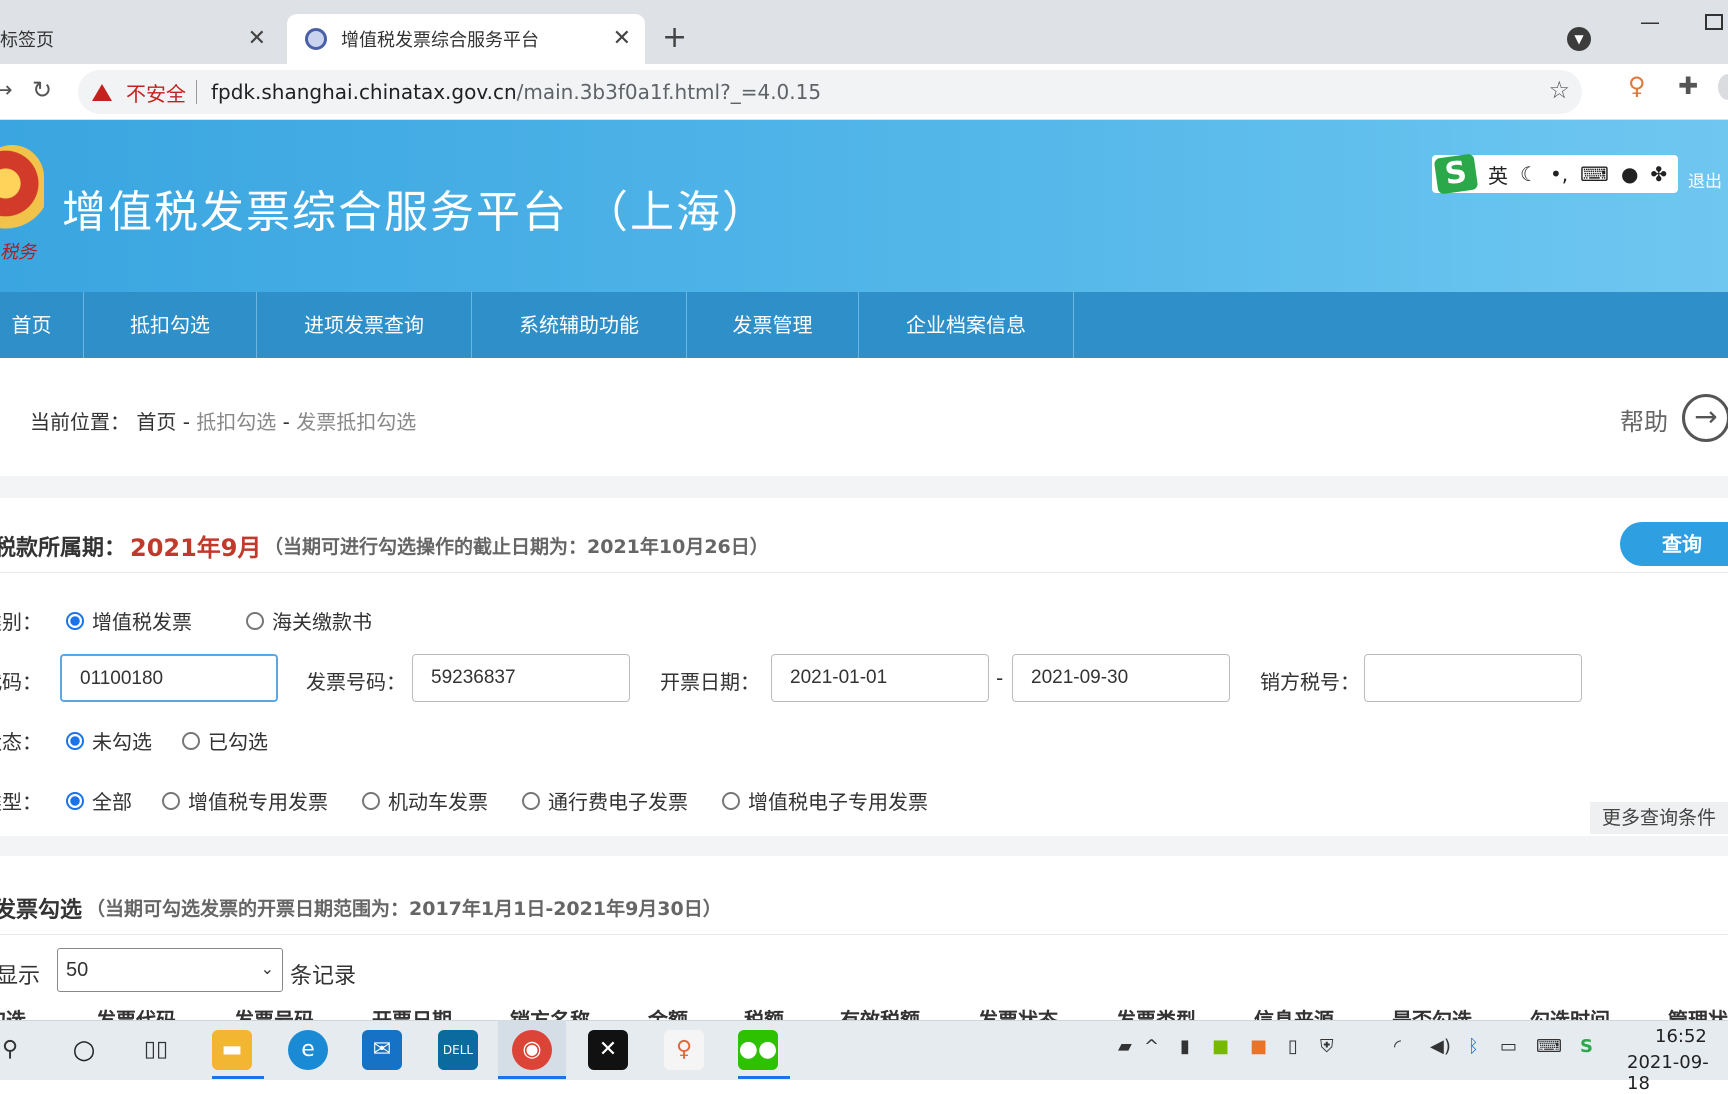  What do you see at coordinates (1125, 1046) in the screenshot?
I see `folder-tray-icon: ▰` at bounding box center [1125, 1046].